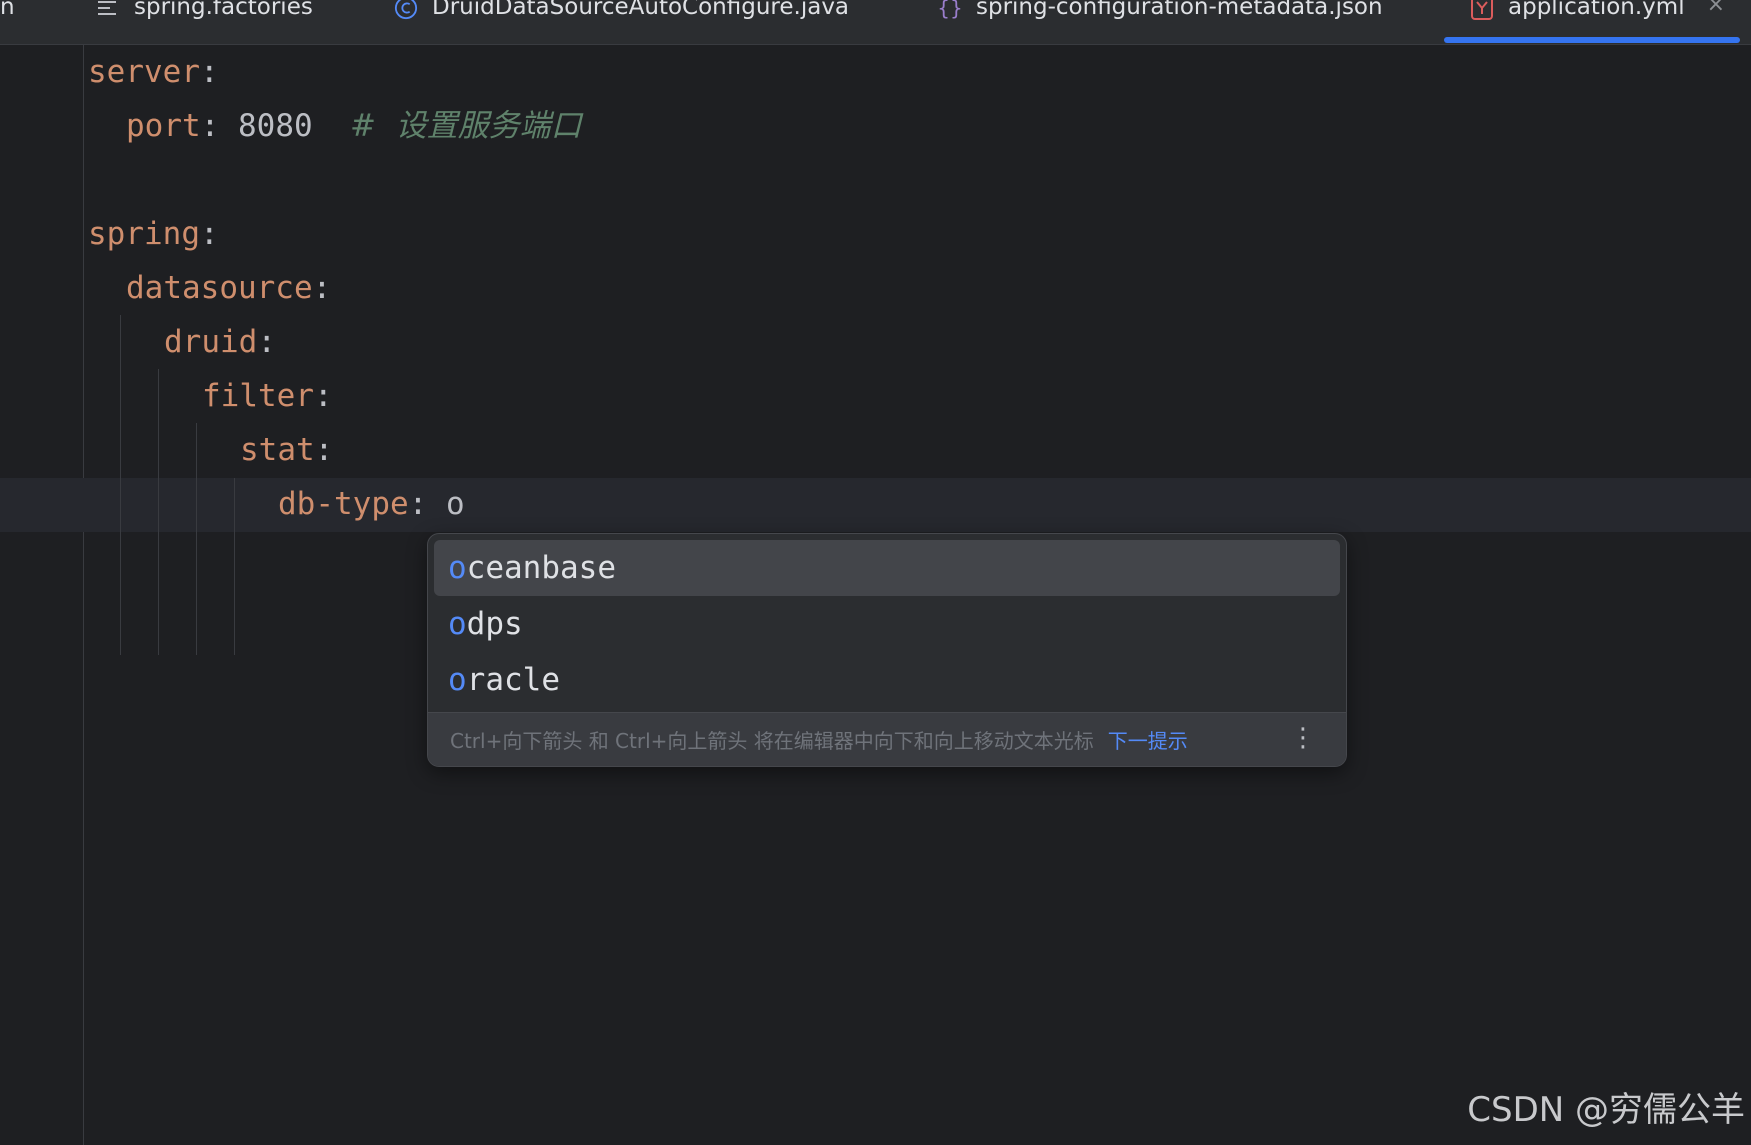  I want to click on watermark: CSDN @穷儒公羊, so click(1606, 1110).